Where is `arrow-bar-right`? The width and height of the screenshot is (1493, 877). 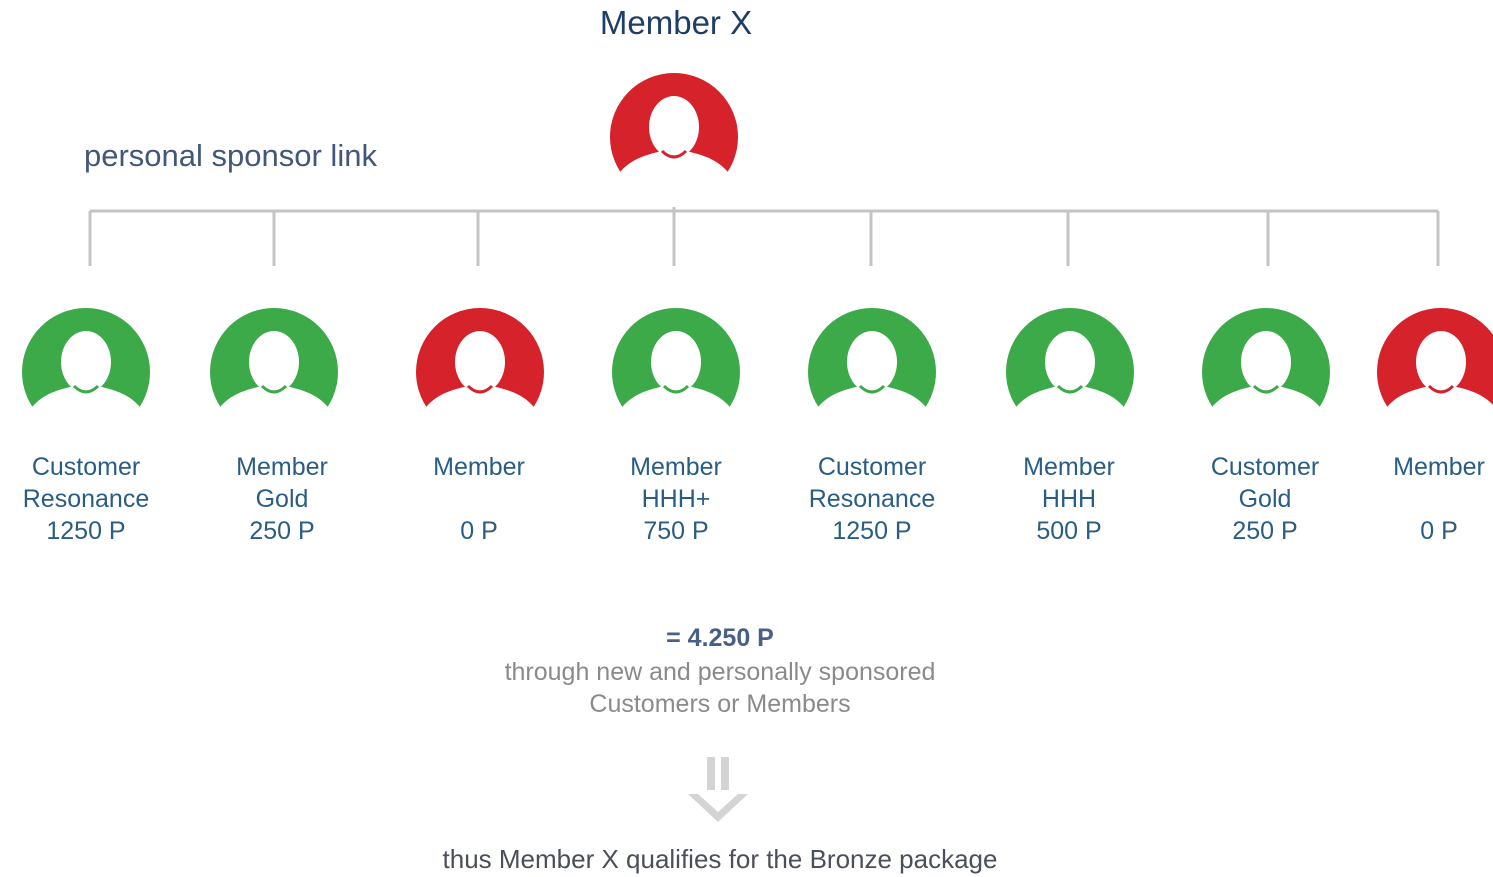
arrow-bar-right is located at coordinates (725, 773).